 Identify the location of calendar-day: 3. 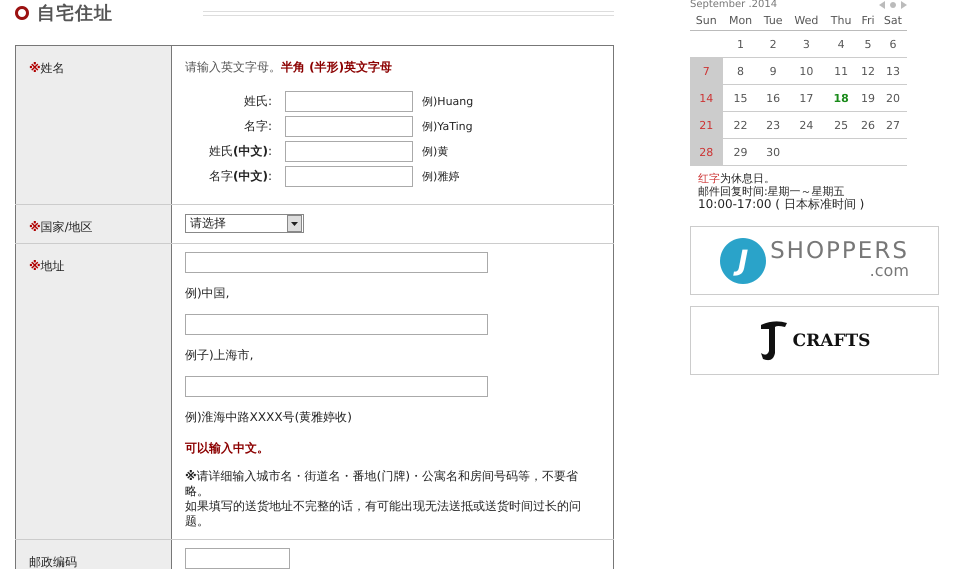
(807, 44).